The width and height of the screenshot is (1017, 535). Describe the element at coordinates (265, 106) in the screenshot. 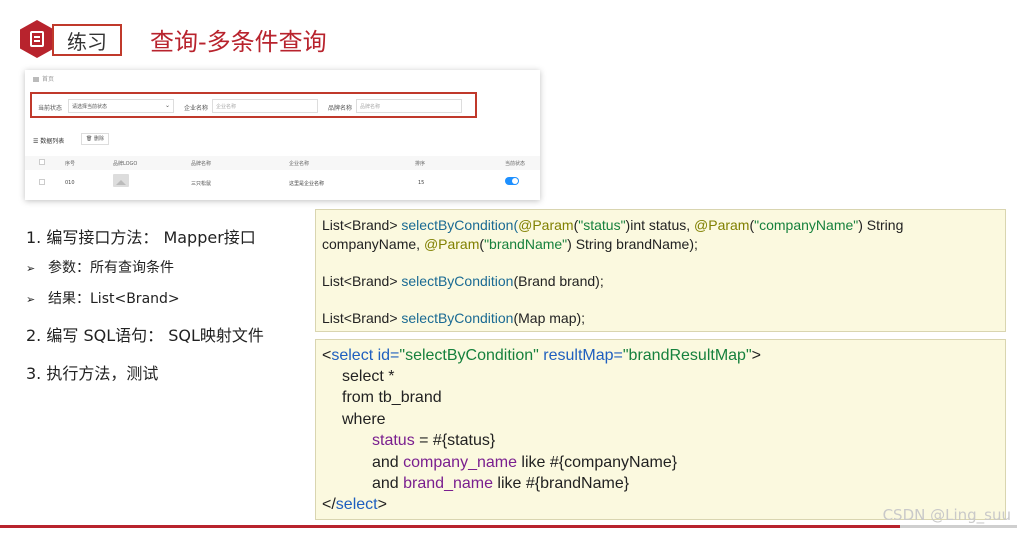

I see `company-input: 企业名称` at that location.